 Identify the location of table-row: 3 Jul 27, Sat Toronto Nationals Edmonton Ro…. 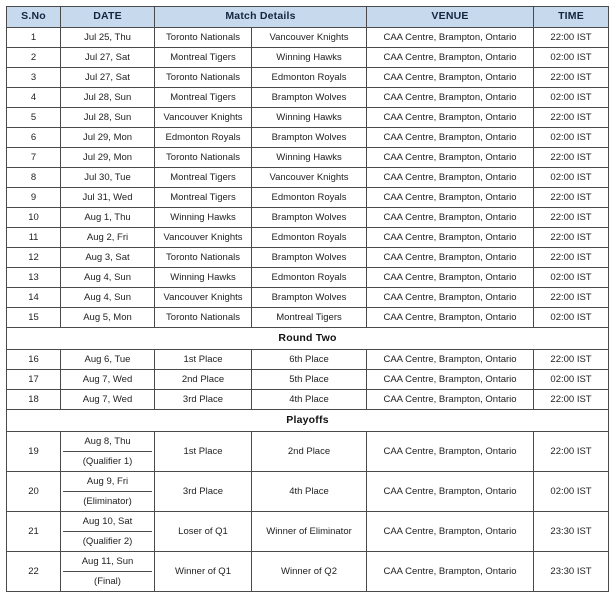
(308, 77).